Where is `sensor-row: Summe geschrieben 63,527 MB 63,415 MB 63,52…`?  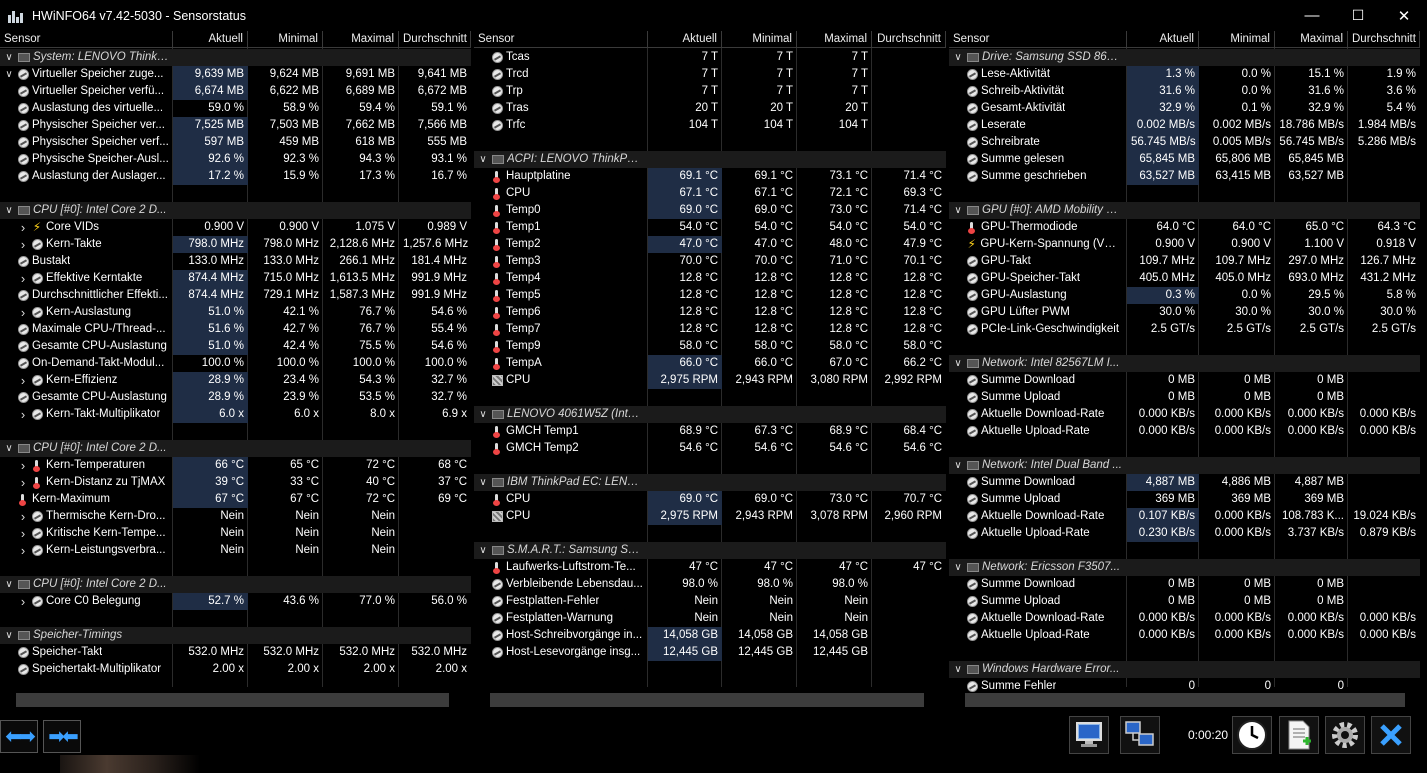
sensor-row: Summe geschrieben 63,527 MB 63,415 MB 63,52… is located at coordinates (1188, 176).